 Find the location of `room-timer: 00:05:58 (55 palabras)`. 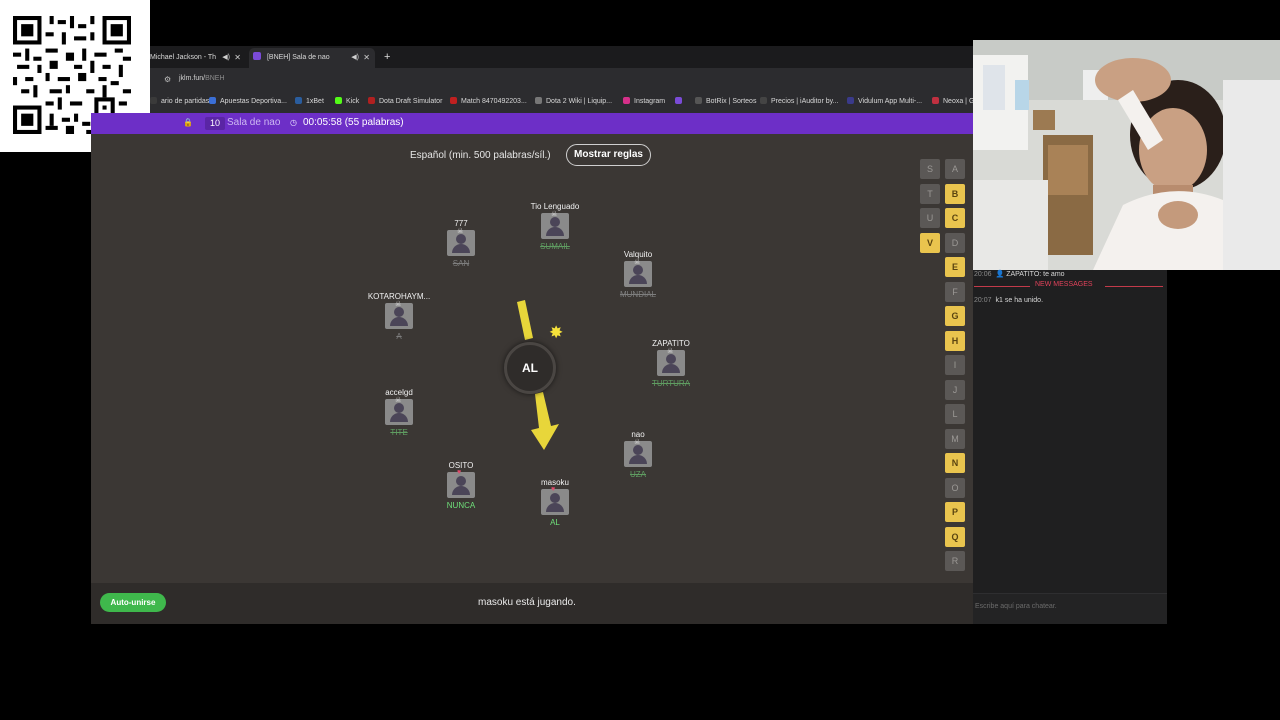

room-timer: 00:05:58 (55 palabras) is located at coordinates (353, 122).